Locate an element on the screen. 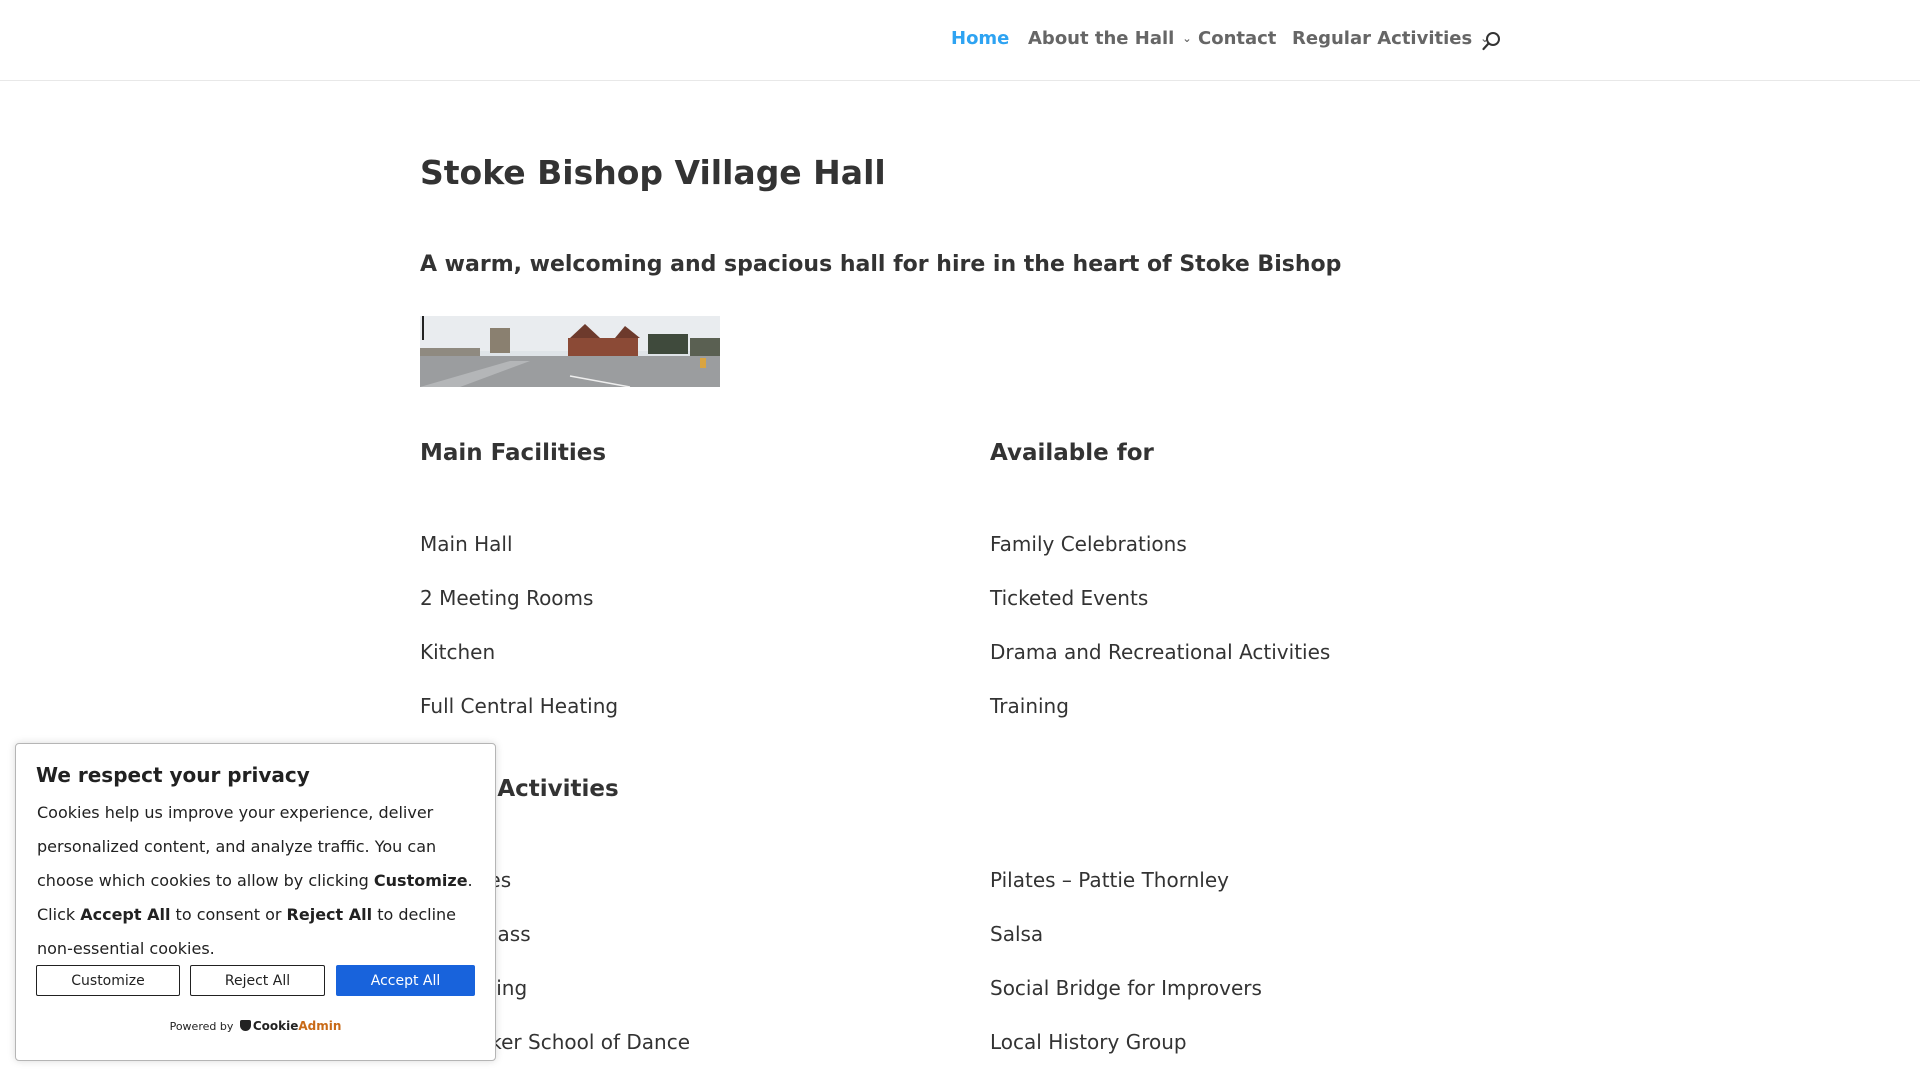  activities-heading: r Activities is located at coordinates (548, 789).